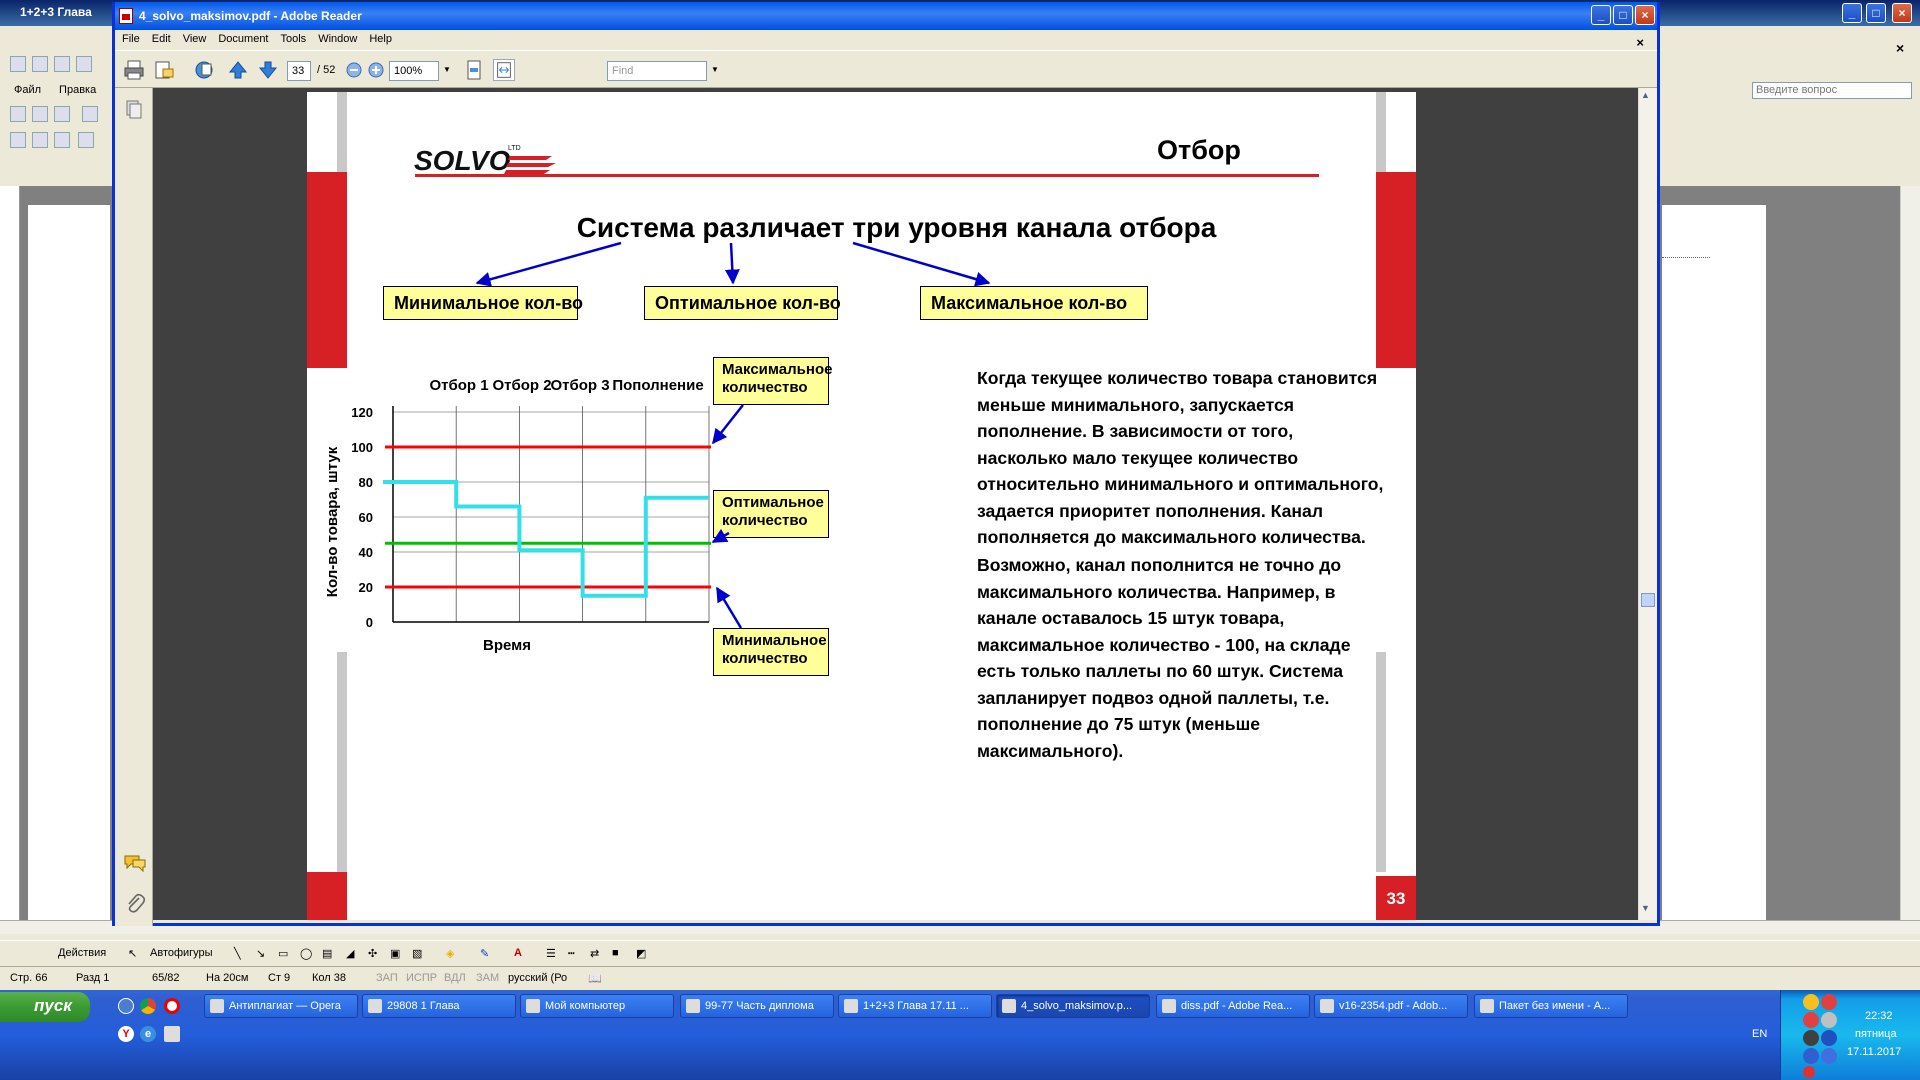 Image resolution: width=1920 pixels, height=1080 pixels. Describe the element at coordinates (1811, 1038) in the screenshot. I see `volume-icon` at that location.